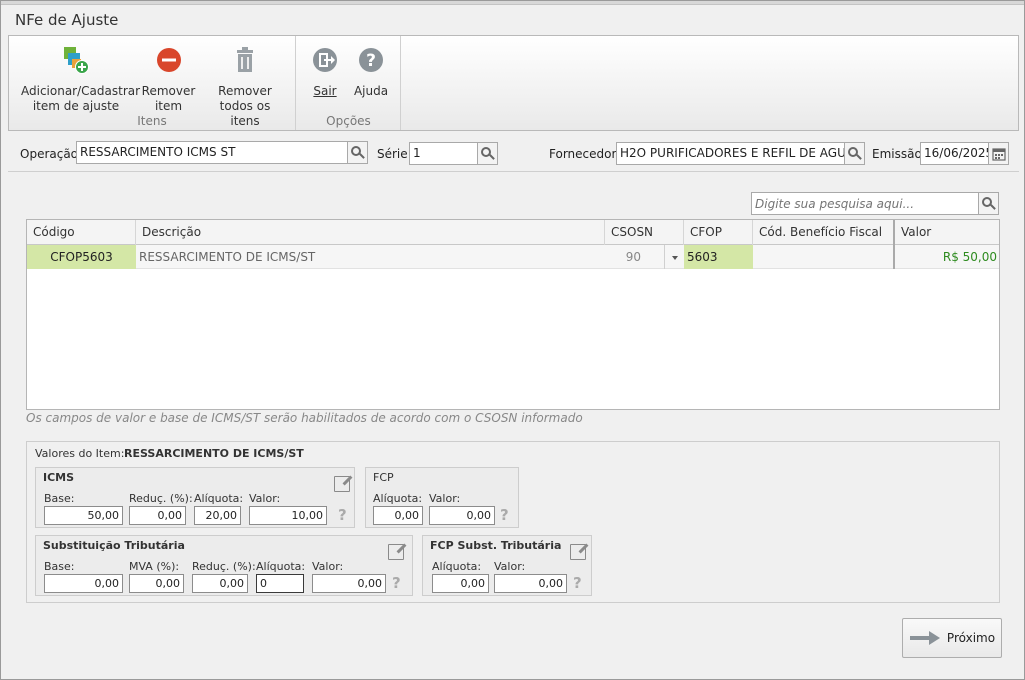 This screenshot has width=1025, height=680. I want to click on add-item-button: Adicionar/Cadastrar item de ajuste, so click(80, 79).